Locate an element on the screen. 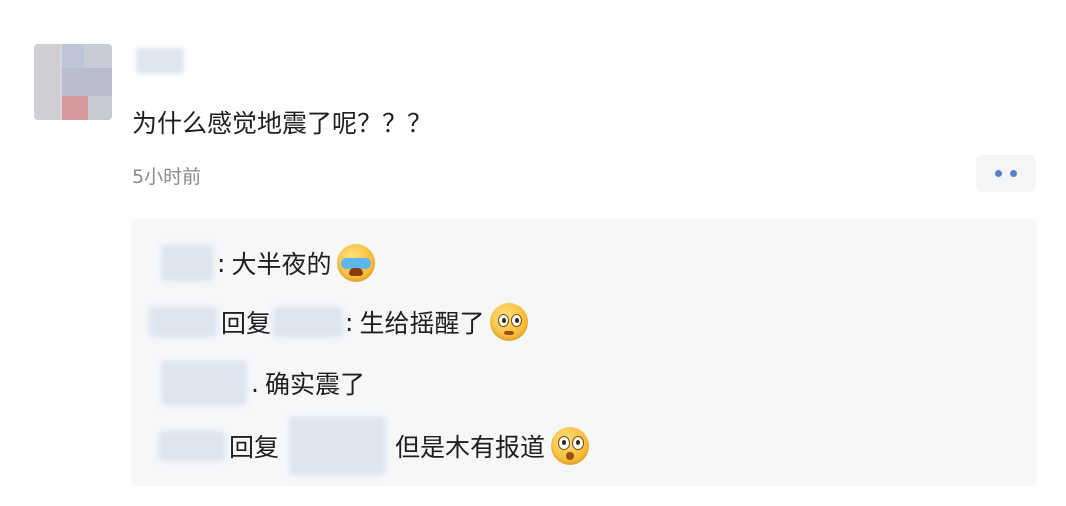 This screenshot has height=506, width=1066. reply-item: 回复 但是木有报道 is located at coordinates (369, 446).